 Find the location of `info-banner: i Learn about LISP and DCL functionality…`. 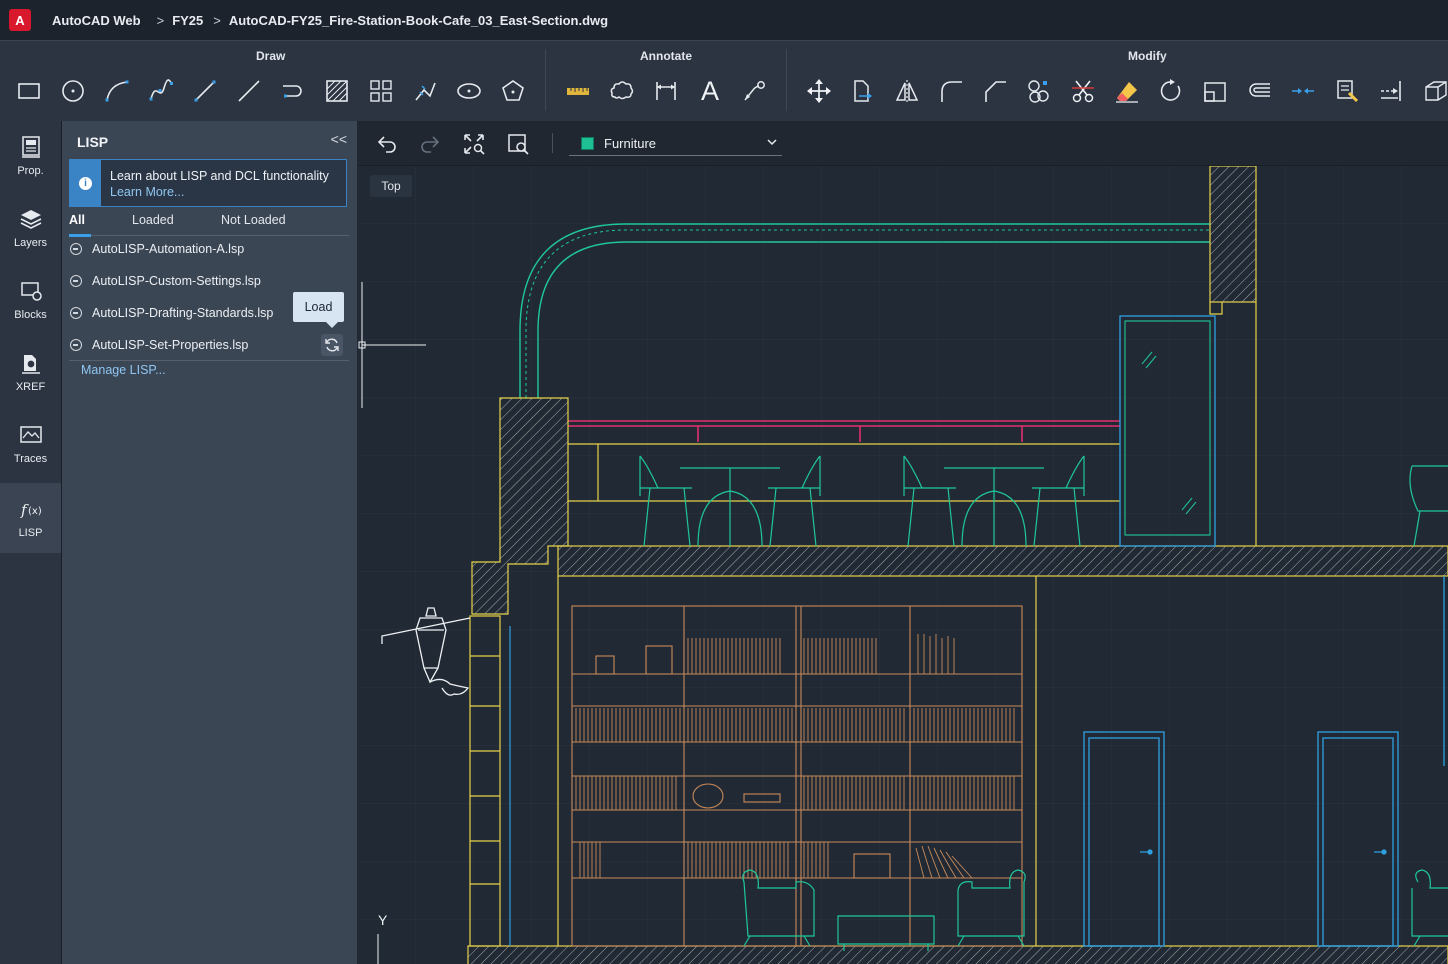

info-banner: i Learn about LISP and DCL functionality… is located at coordinates (208, 183).